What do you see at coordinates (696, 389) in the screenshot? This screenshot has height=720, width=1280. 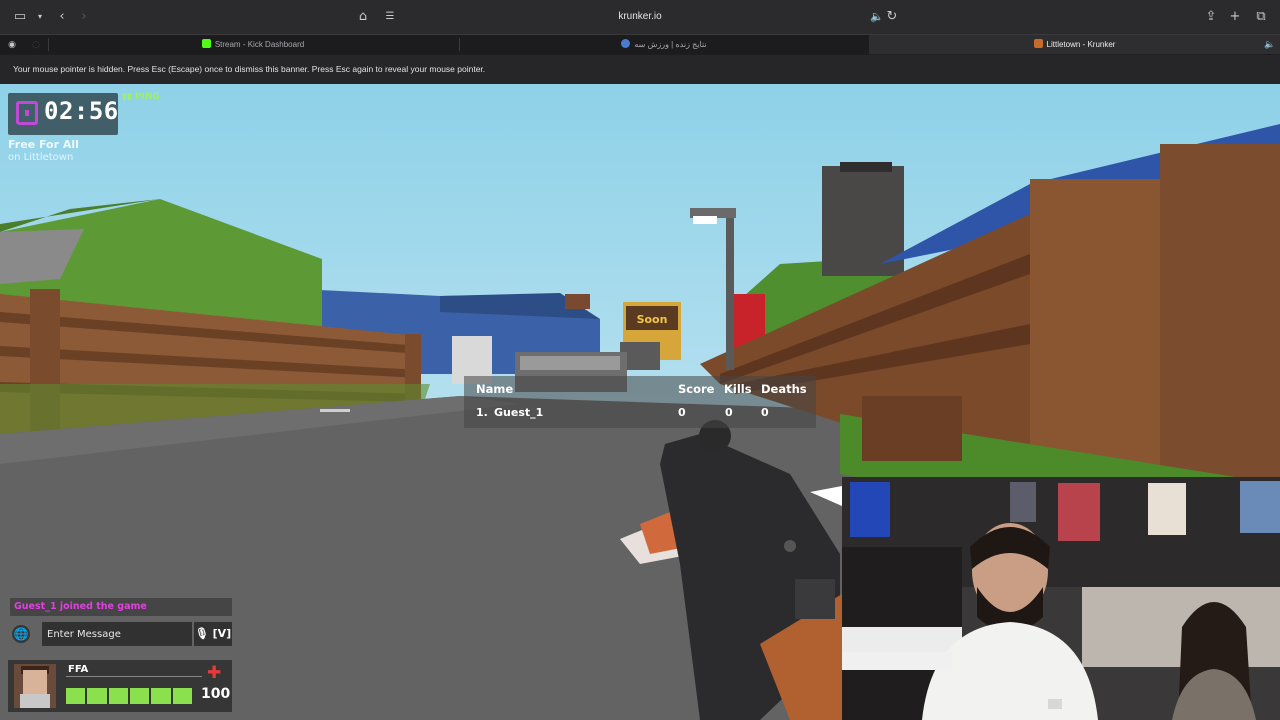 I see `scoreboard-header-score: Score` at bounding box center [696, 389].